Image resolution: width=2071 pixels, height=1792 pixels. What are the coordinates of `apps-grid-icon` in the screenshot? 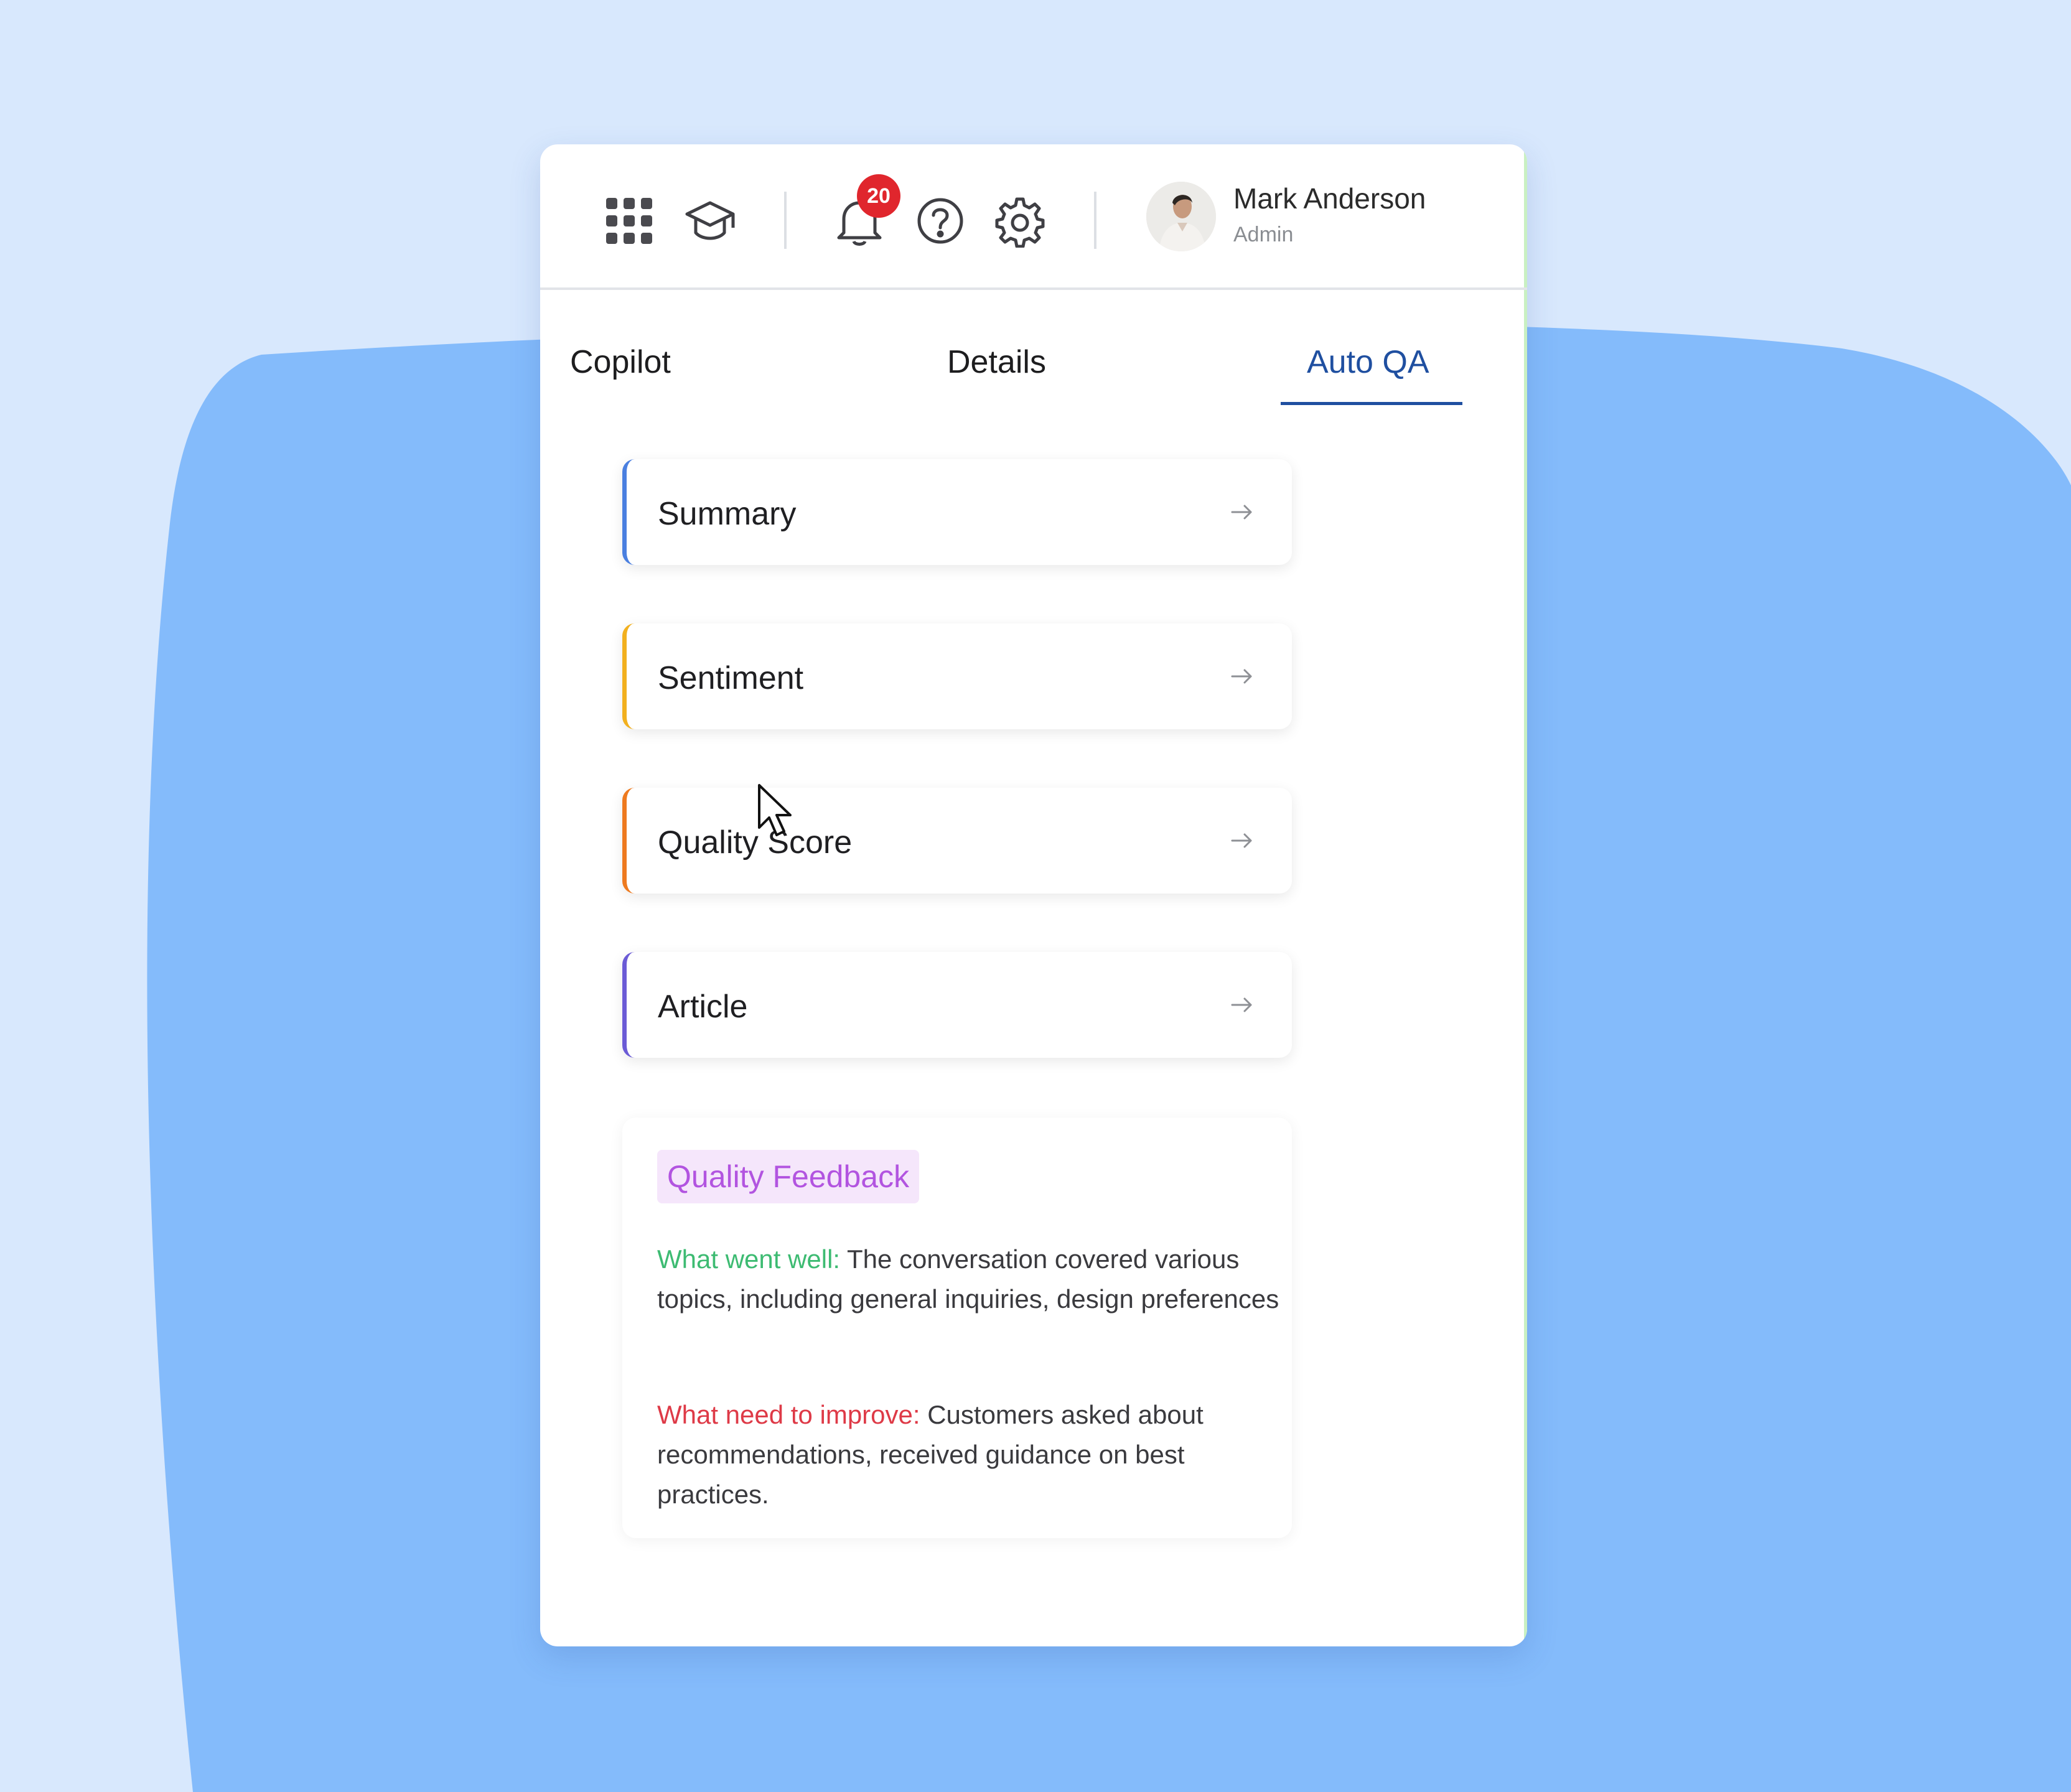 It's located at (629, 221).